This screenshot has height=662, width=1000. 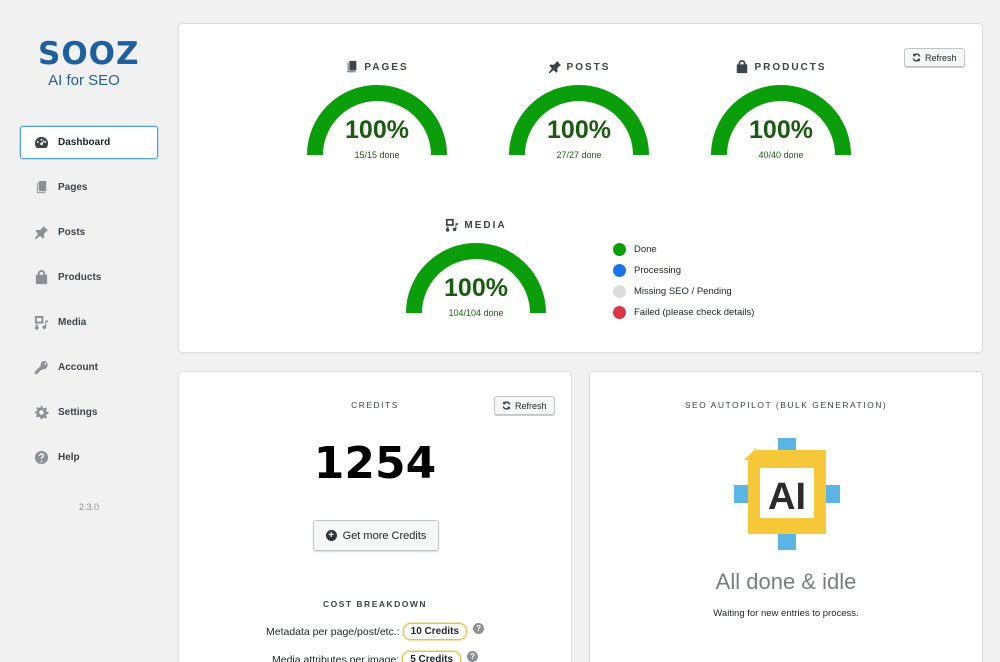 I want to click on credits-balance: 1254, so click(x=375, y=463).